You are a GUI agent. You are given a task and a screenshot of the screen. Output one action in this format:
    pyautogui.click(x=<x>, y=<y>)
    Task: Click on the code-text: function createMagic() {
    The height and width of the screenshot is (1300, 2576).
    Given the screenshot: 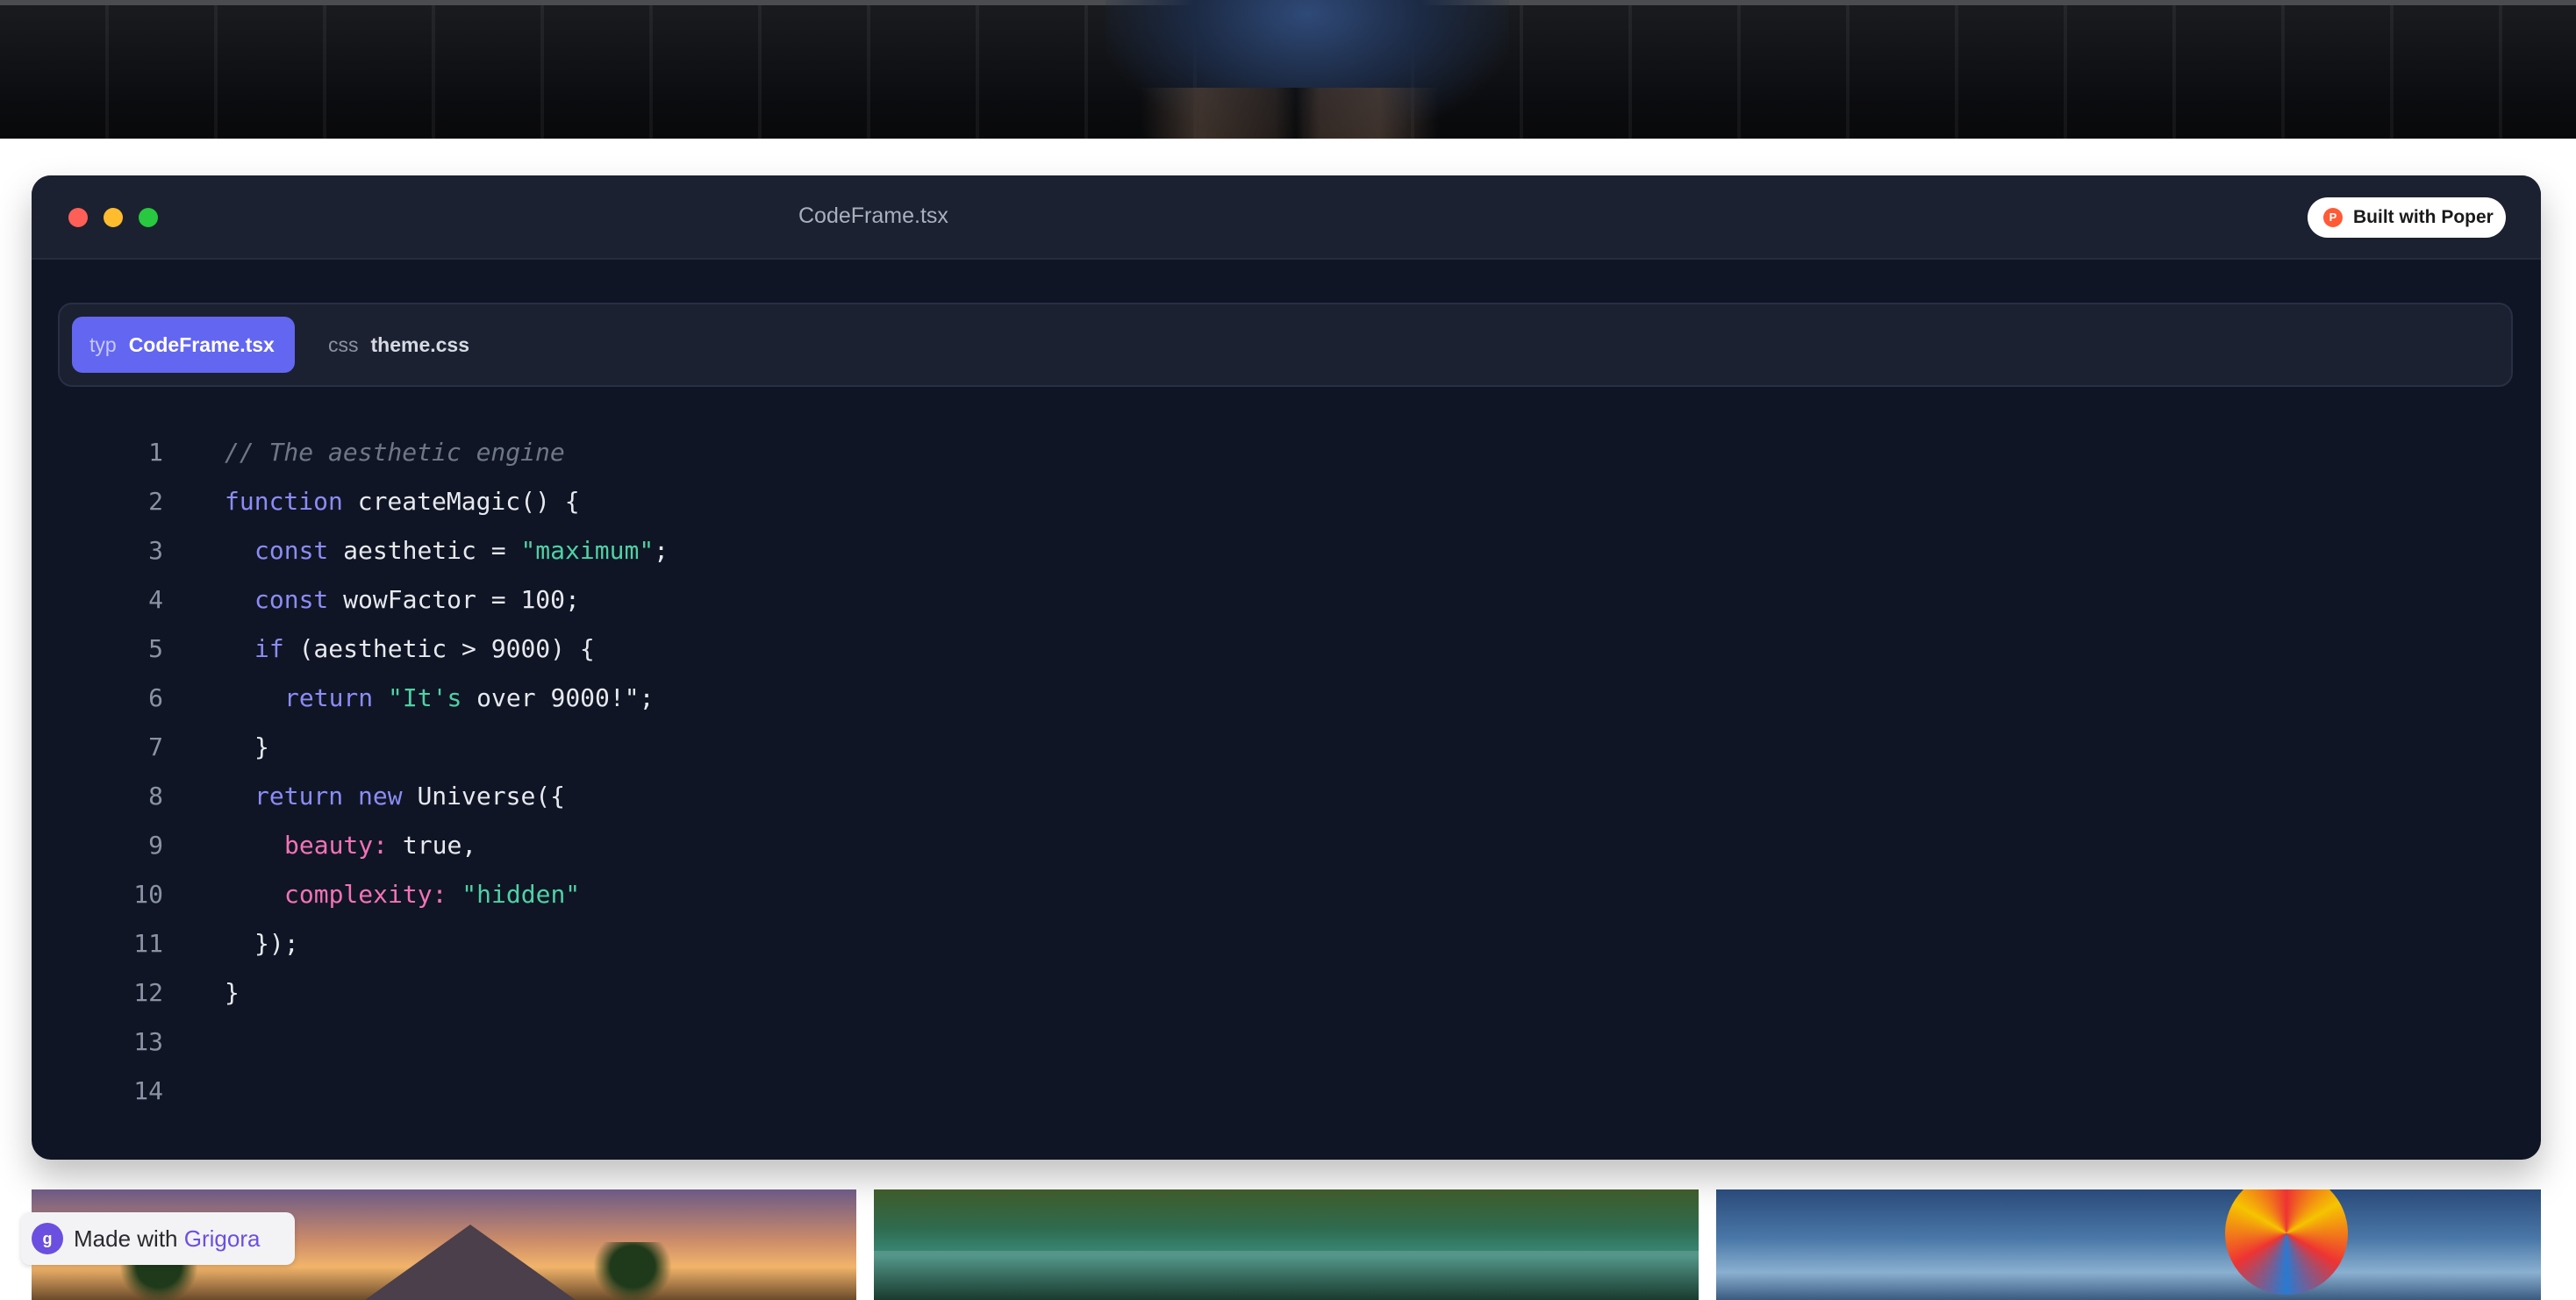 What is the action you would take?
    pyautogui.click(x=402, y=501)
    